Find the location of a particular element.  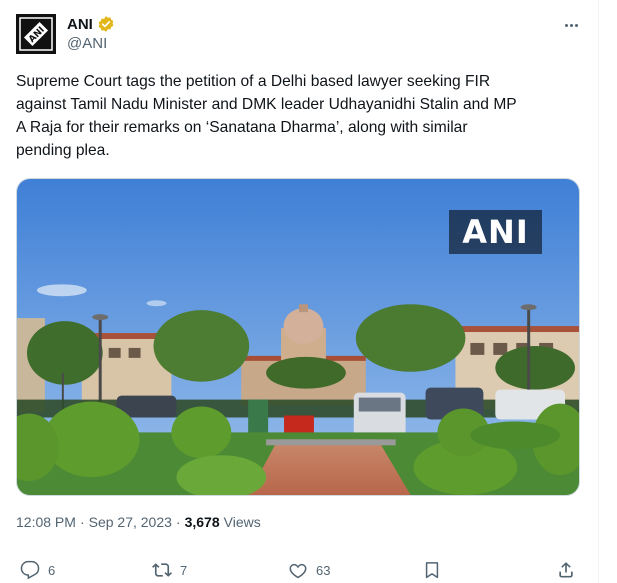

views-label: Views is located at coordinates (242, 522).